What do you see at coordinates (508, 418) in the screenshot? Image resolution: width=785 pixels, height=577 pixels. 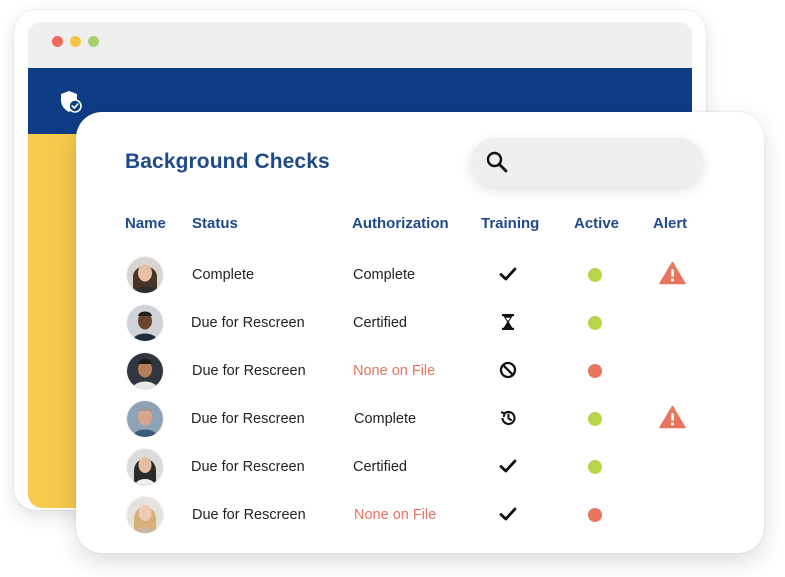 I see `history-icon` at bounding box center [508, 418].